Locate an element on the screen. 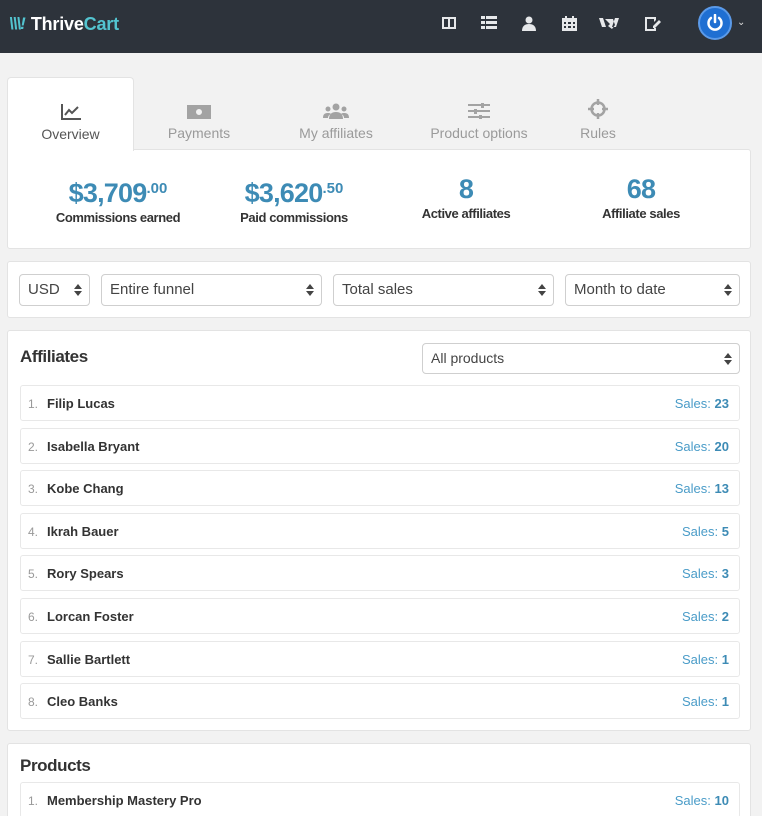 The width and height of the screenshot is (762, 816). sales-count: Sales: 23 is located at coordinates (701, 403).